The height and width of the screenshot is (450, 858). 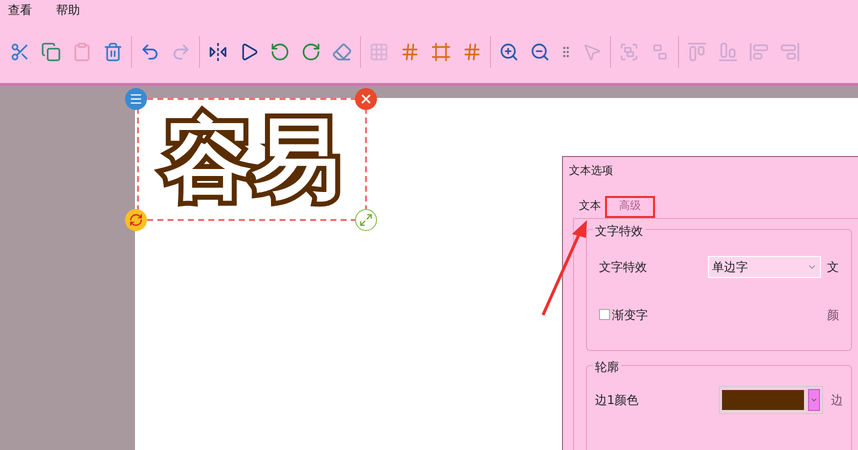 I want to click on color-picker, so click(x=771, y=400).